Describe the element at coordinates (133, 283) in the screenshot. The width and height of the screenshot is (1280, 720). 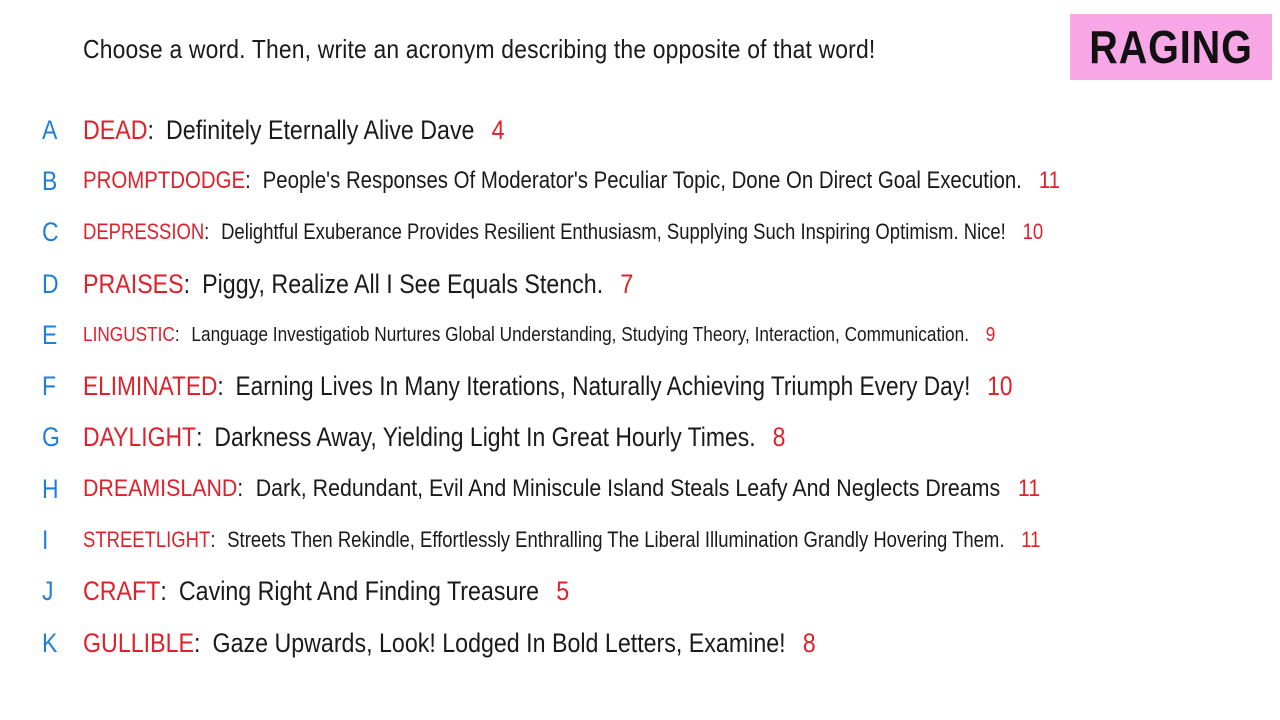
I see `word: PRAISES` at that location.